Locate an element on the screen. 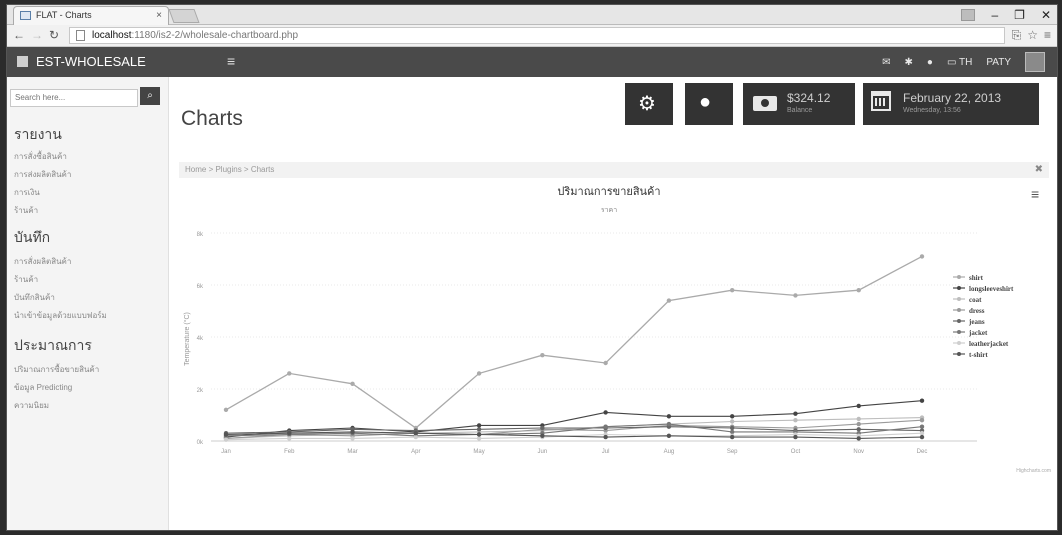 The image size is (1062, 535). close-window-button: ✕ is located at coordinates (1046, 15).